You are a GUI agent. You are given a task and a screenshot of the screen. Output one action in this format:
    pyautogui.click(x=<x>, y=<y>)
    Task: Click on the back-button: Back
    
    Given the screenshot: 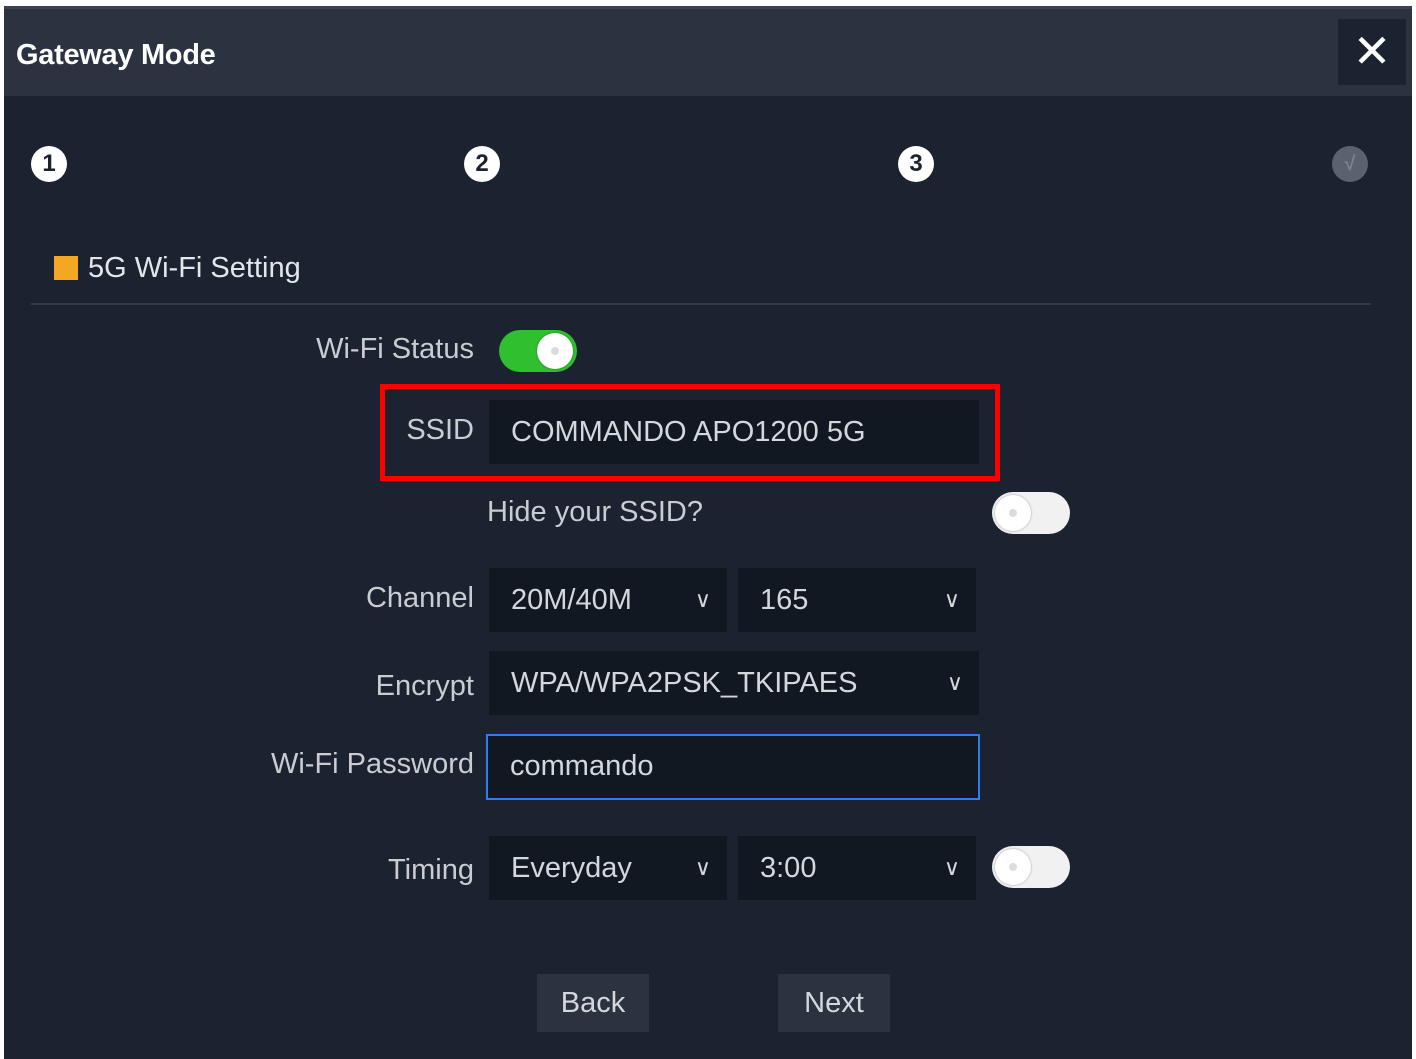 What is the action you would take?
    pyautogui.click(x=593, y=1003)
    